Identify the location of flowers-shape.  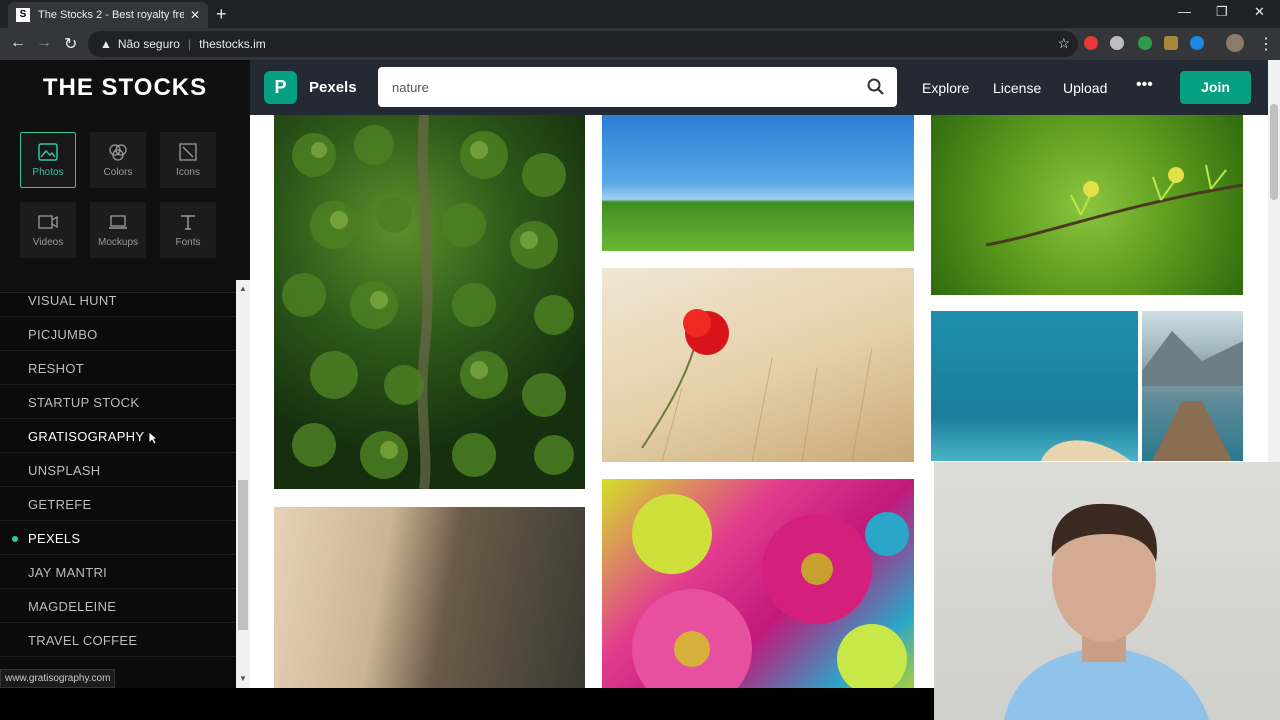
(770, 591).